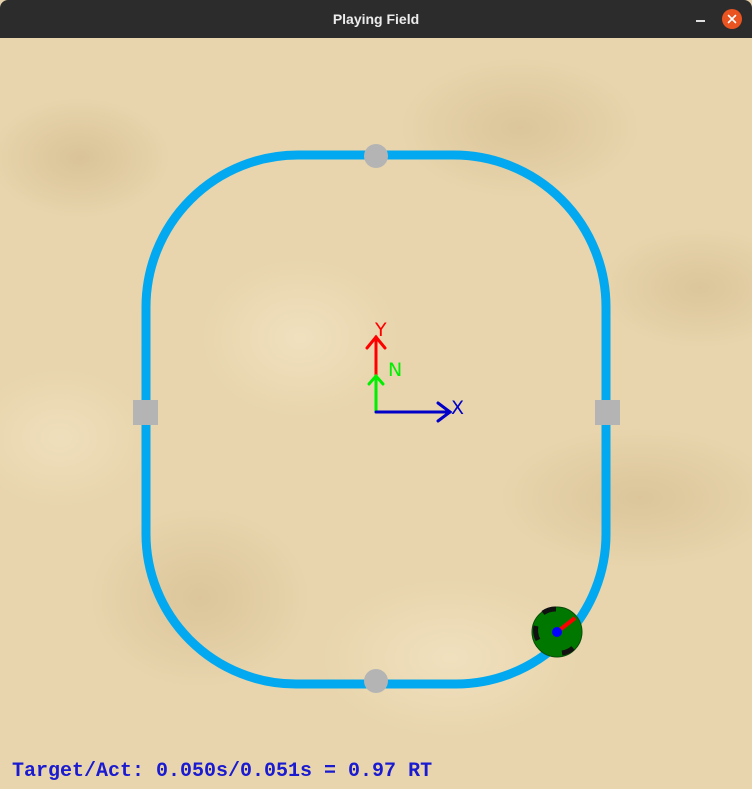 The height and width of the screenshot is (789, 752). I want to click on close-button, so click(732, 19).